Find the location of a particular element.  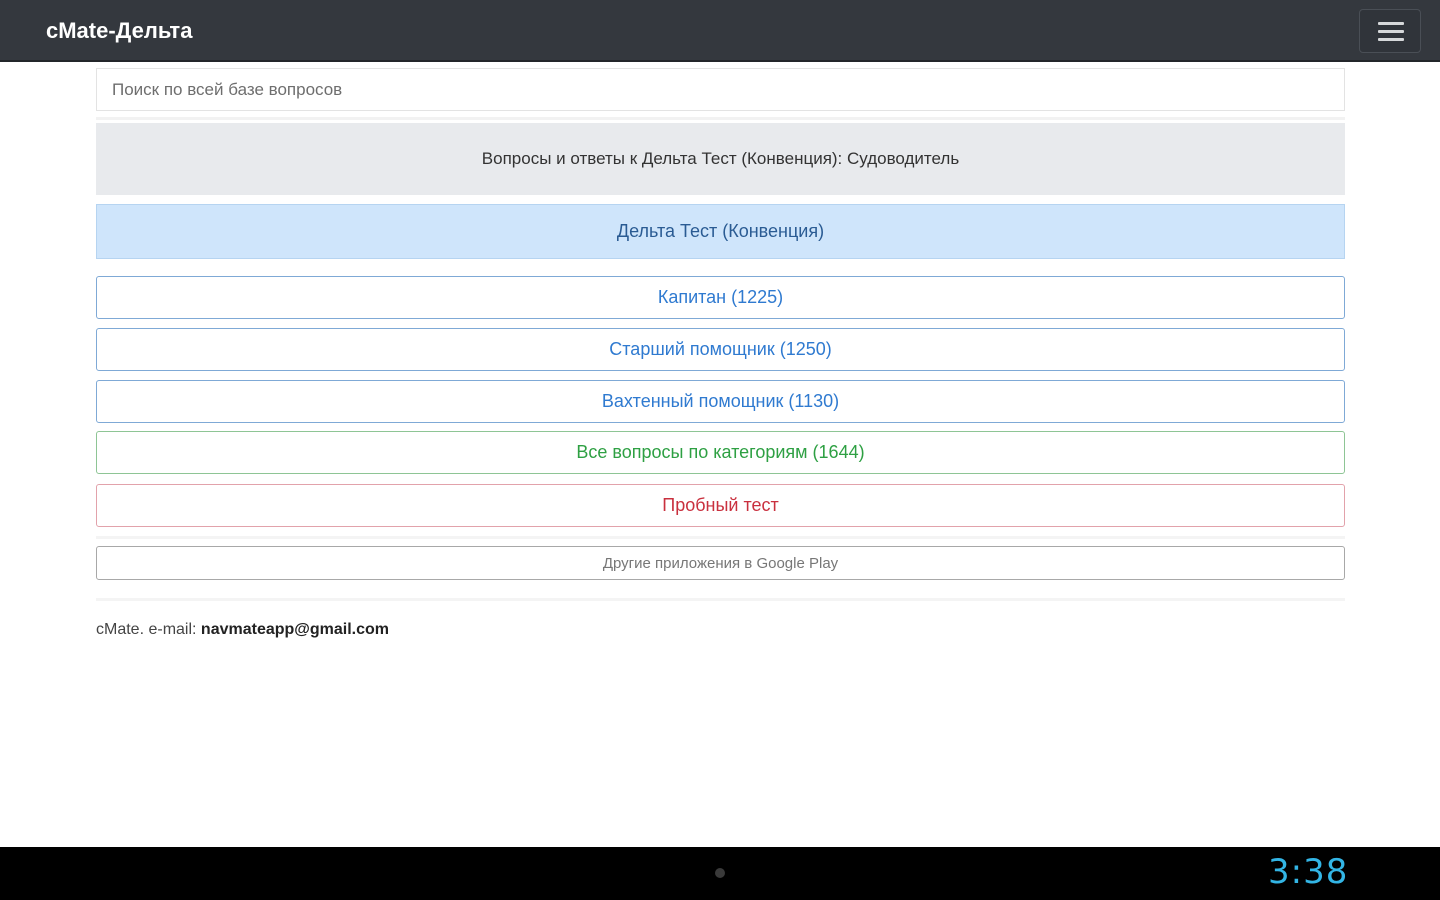

selected-category-label: Дельта Тест (Конвенция) is located at coordinates (720, 231).